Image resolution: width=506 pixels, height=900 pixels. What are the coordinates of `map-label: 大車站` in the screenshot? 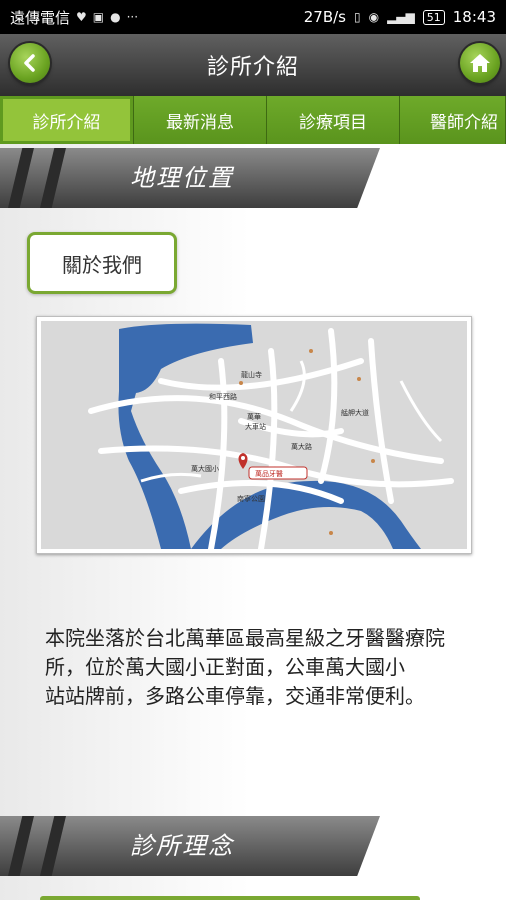 It's located at (255, 426).